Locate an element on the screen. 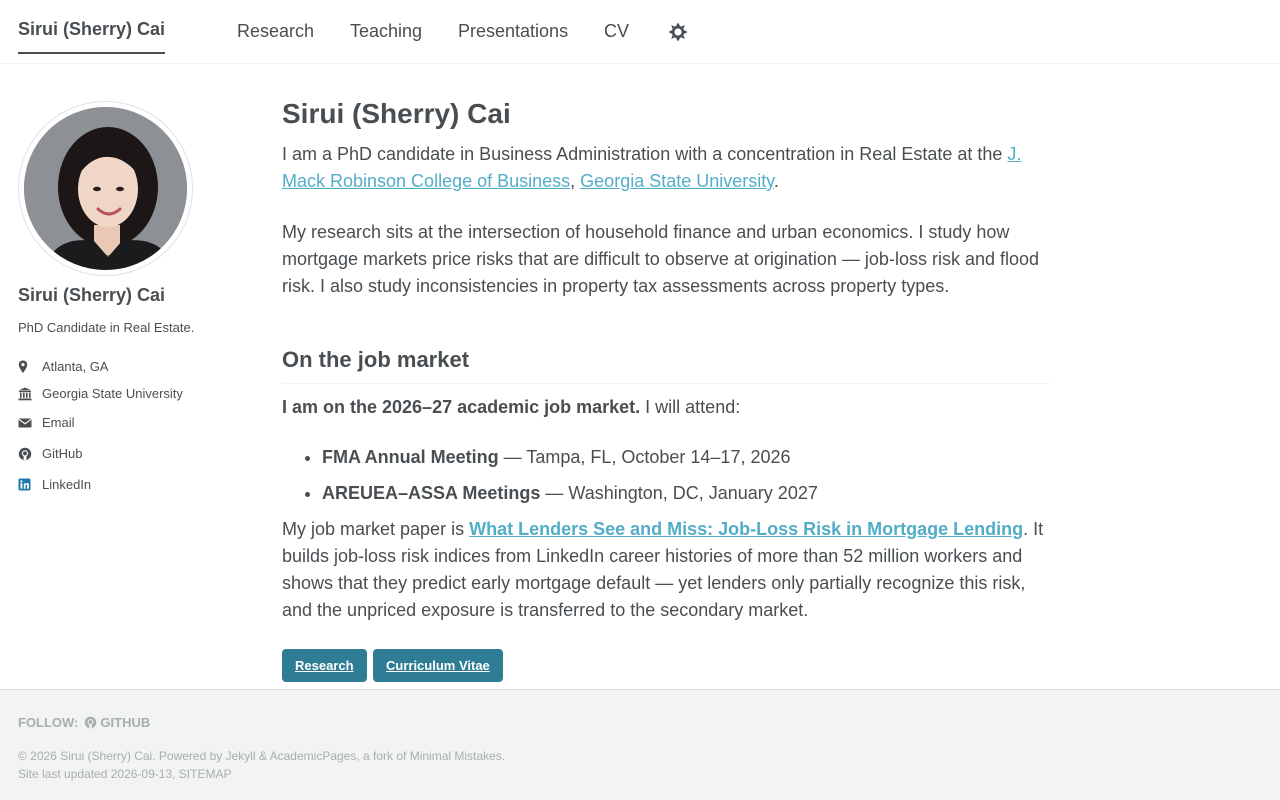  page-title: Sirui (Sherry) Cai is located at coordinates (396, 113).